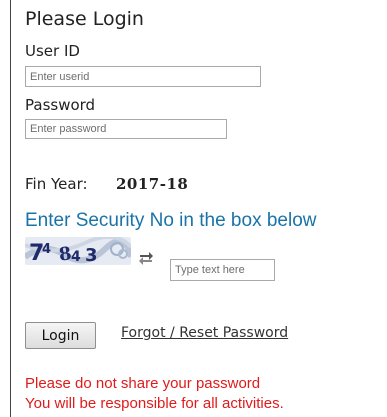 The image size is (387, 417). I want to click on fin-year-value: 2017-18, so click(152, 184).